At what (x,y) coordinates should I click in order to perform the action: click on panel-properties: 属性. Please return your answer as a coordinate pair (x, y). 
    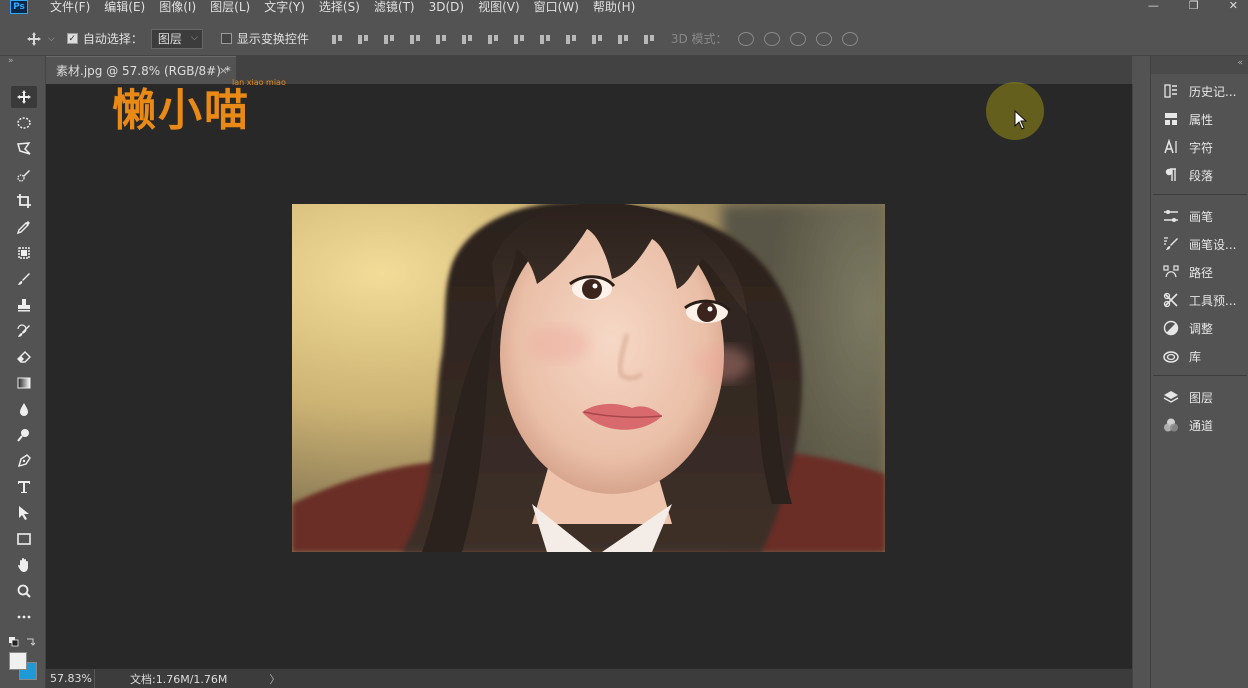
    Looking at the image, I should click on (1204, 119).